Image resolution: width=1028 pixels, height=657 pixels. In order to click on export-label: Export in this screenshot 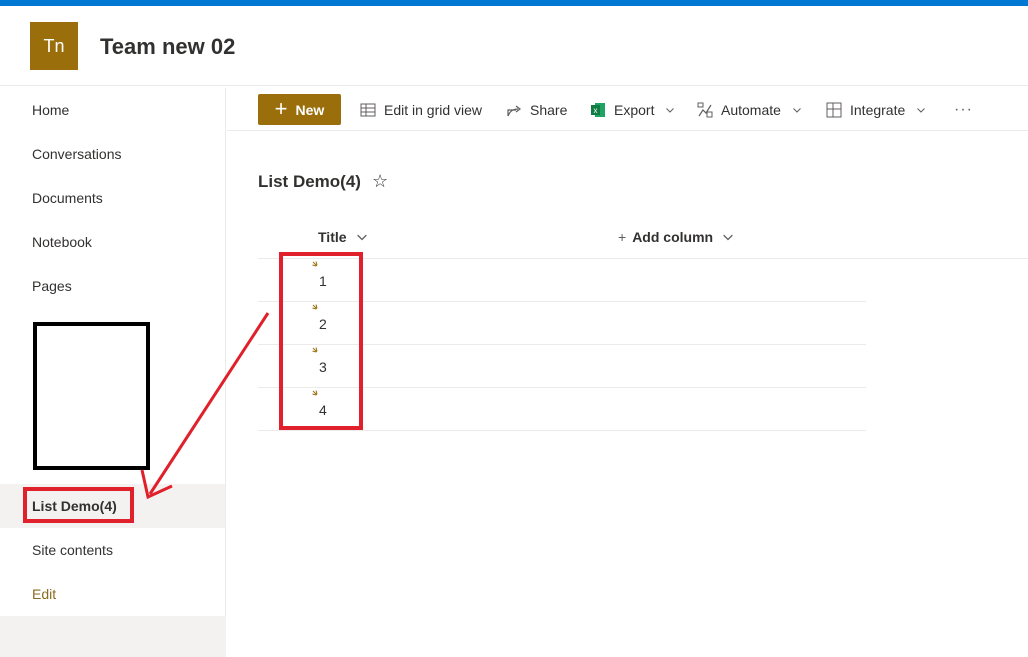, I will do `click(634, 110)`.